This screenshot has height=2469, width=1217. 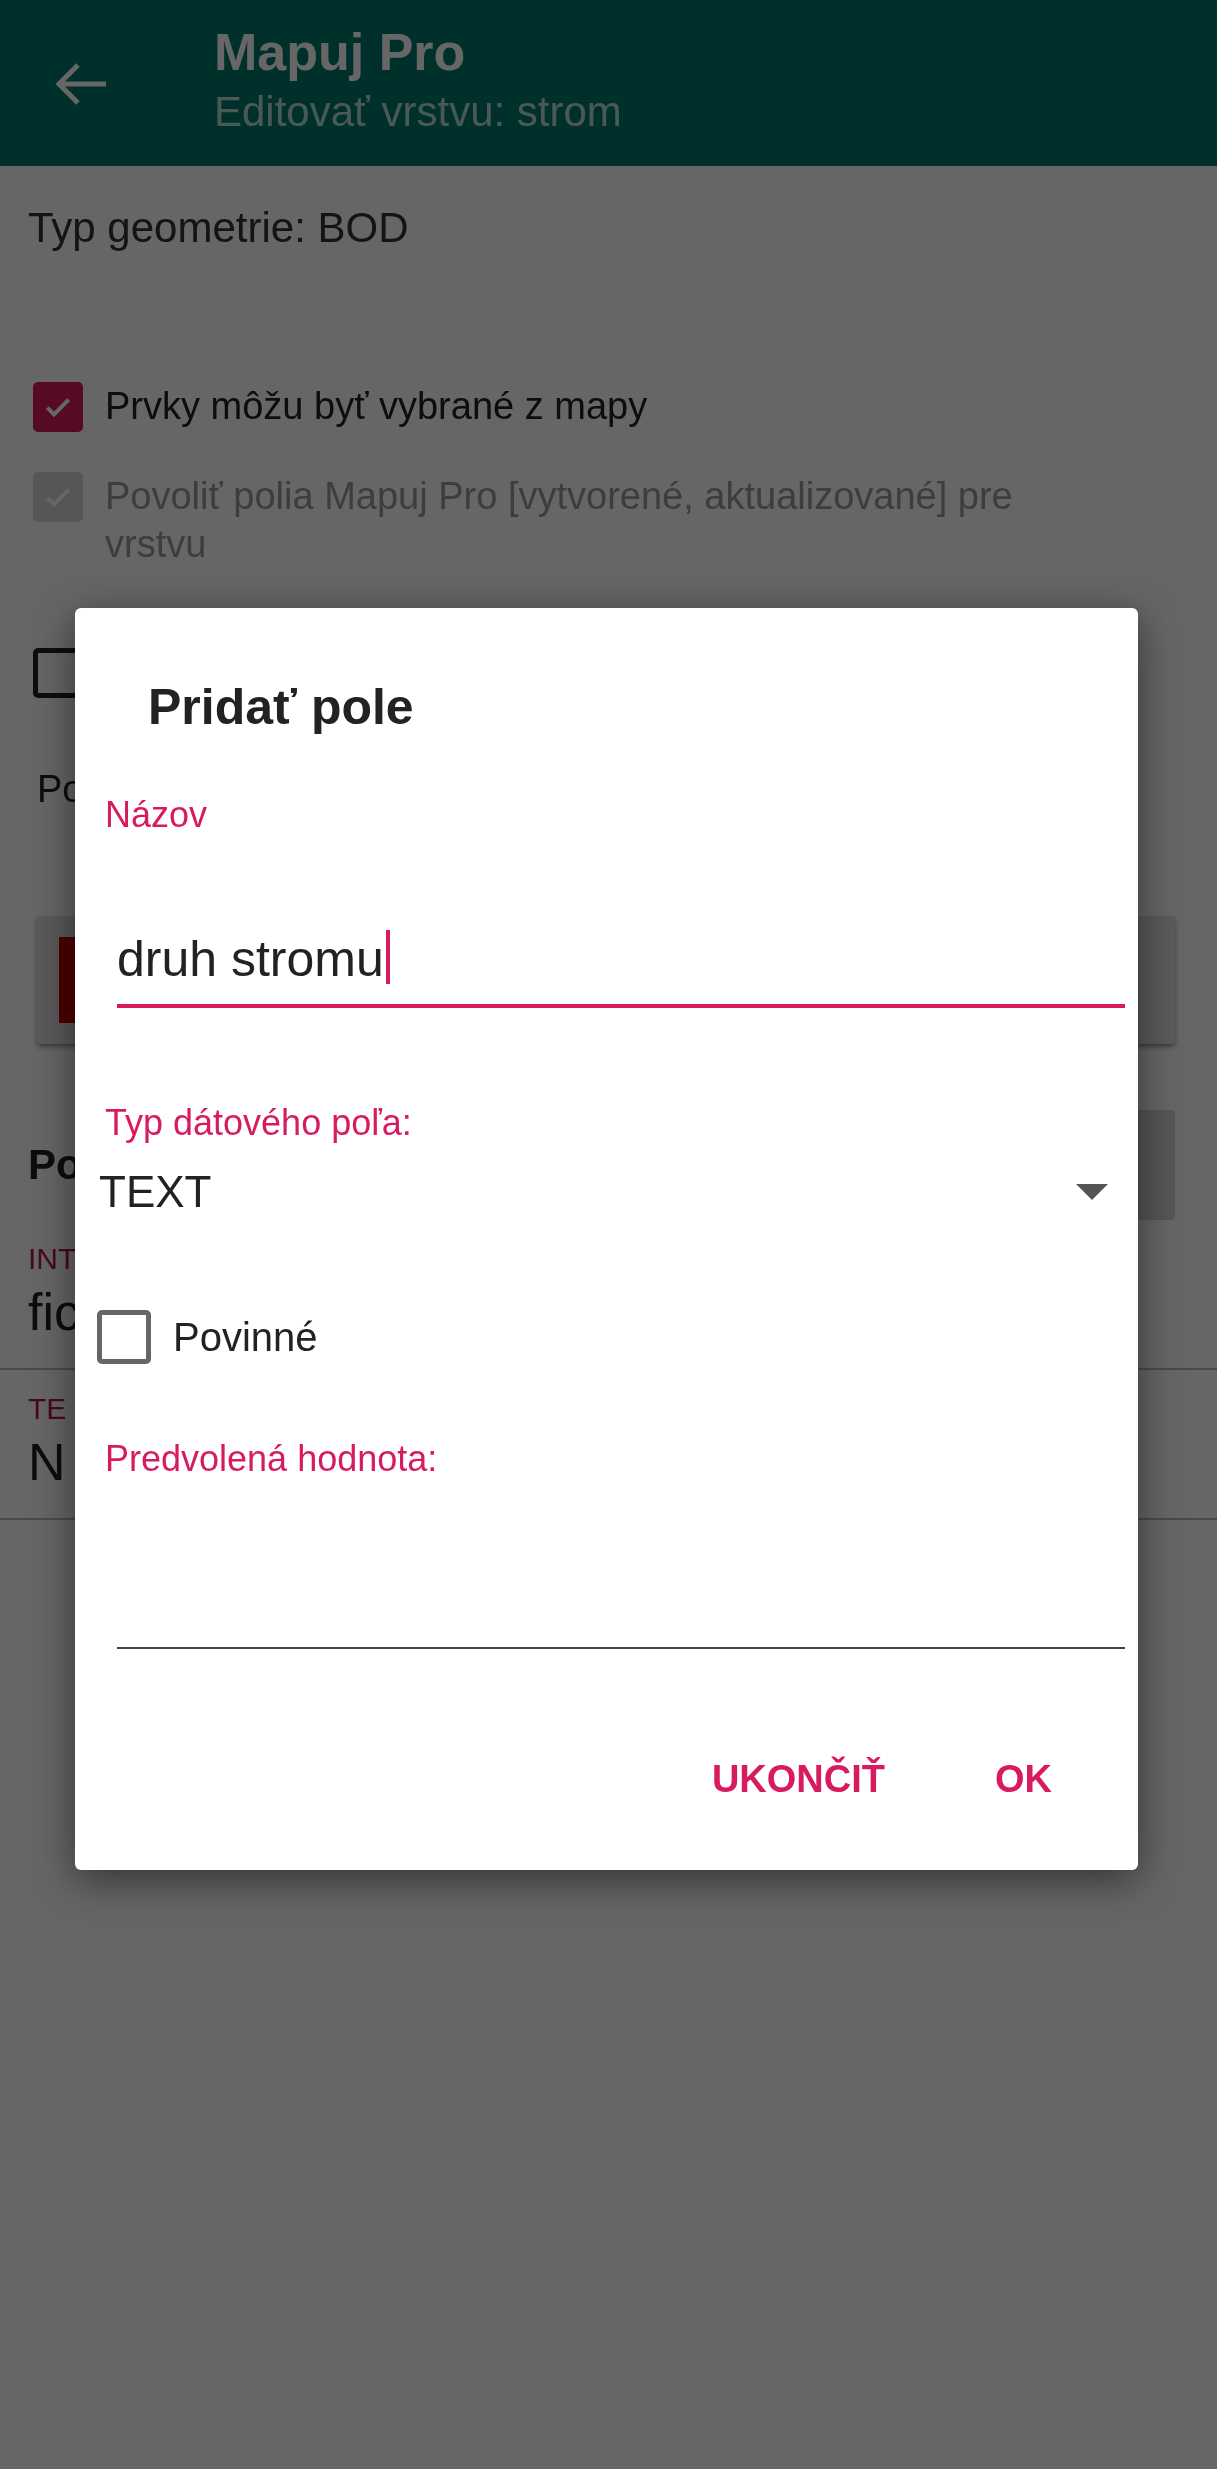 I want to click on type-dropdown: TEXT, so click(x=603, y=1192).